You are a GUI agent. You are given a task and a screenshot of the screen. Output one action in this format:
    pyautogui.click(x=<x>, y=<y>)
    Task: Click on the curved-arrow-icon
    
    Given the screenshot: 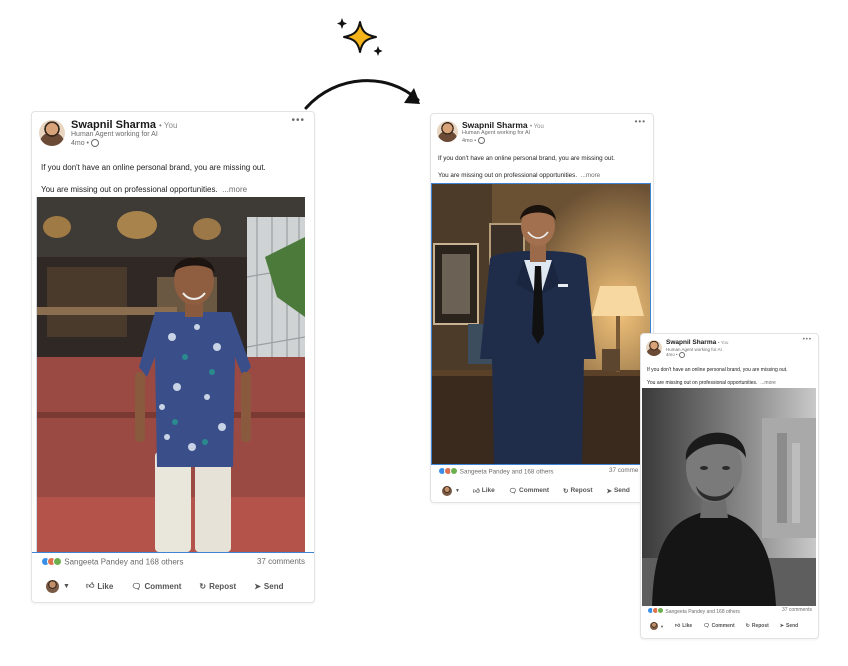 What is the action you would take?
    pyautogui.click(x=365, y=92)
    